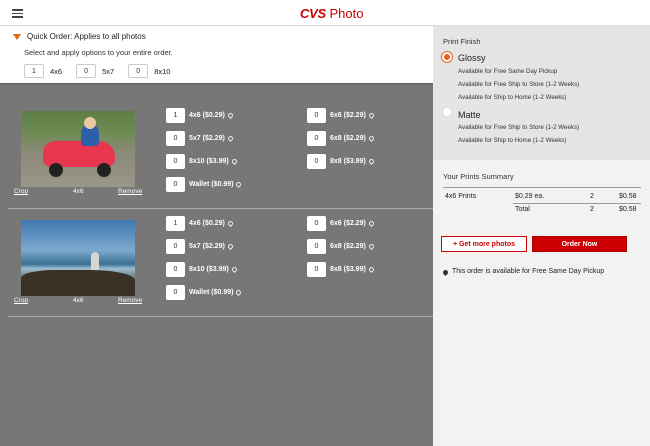 The width and height of the screenshot is (650, 446). What do you see at coordinates (579, 244) in the screenshot?
I see `order-now-button: Order Now` at bounding box center [579, 244].